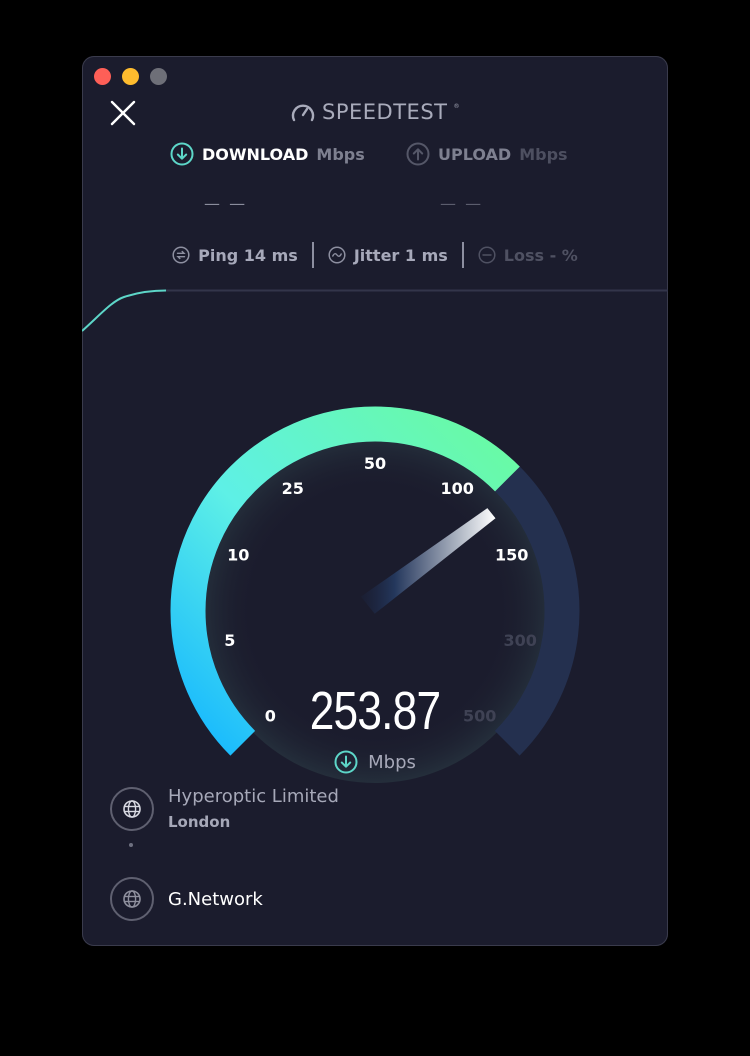  I want to click on window-zoom-button, so click(158, 76).